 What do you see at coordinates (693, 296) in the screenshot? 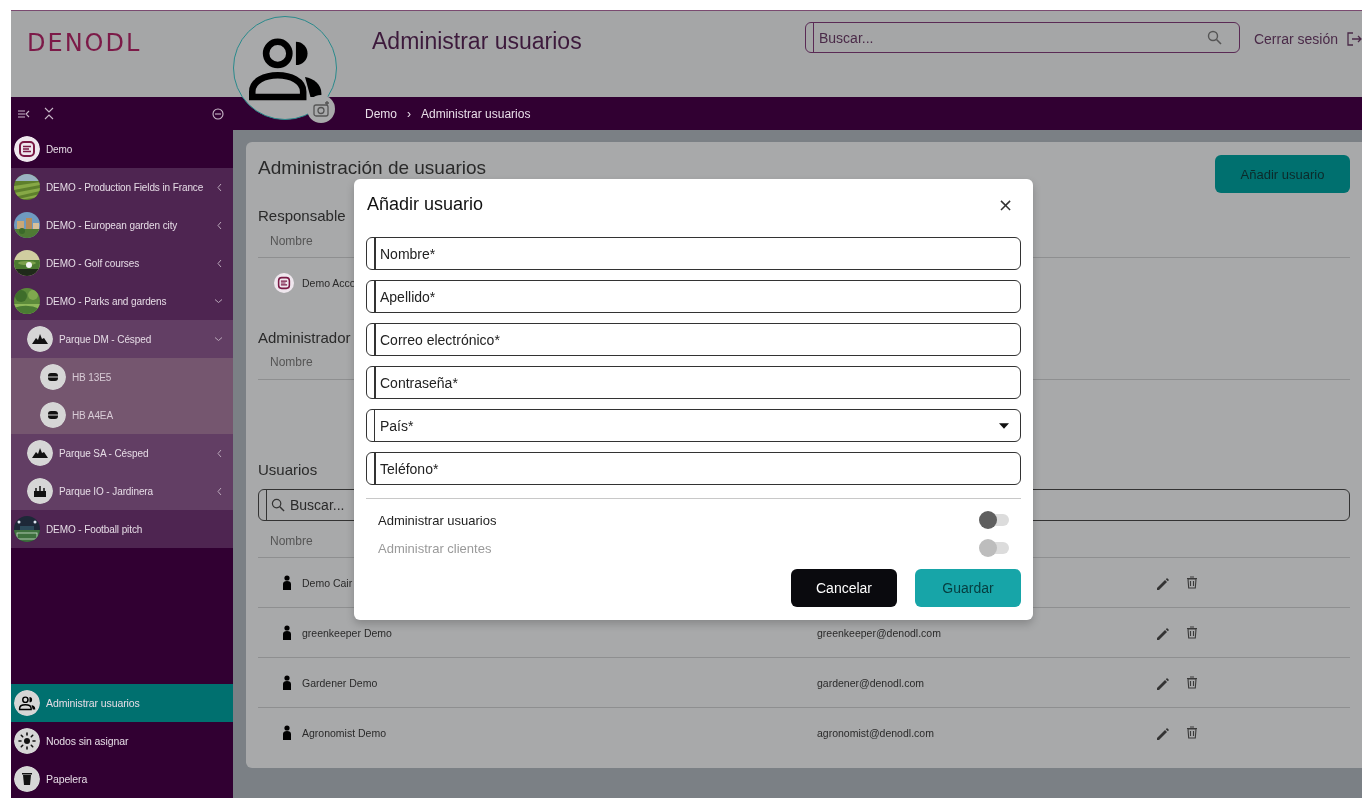
I see `input-field: Apellido*` at bounding box center [693, 296].